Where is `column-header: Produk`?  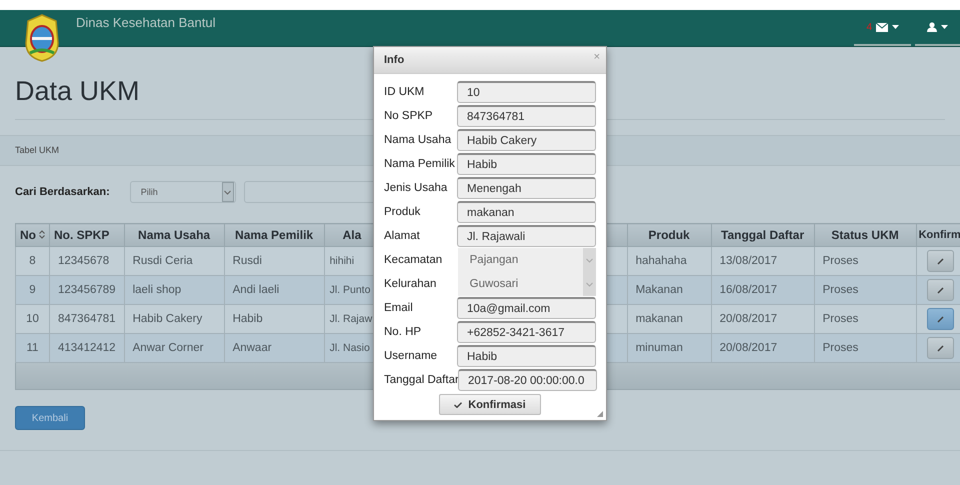 column-header: Produk is located at coordinates (669, 235).